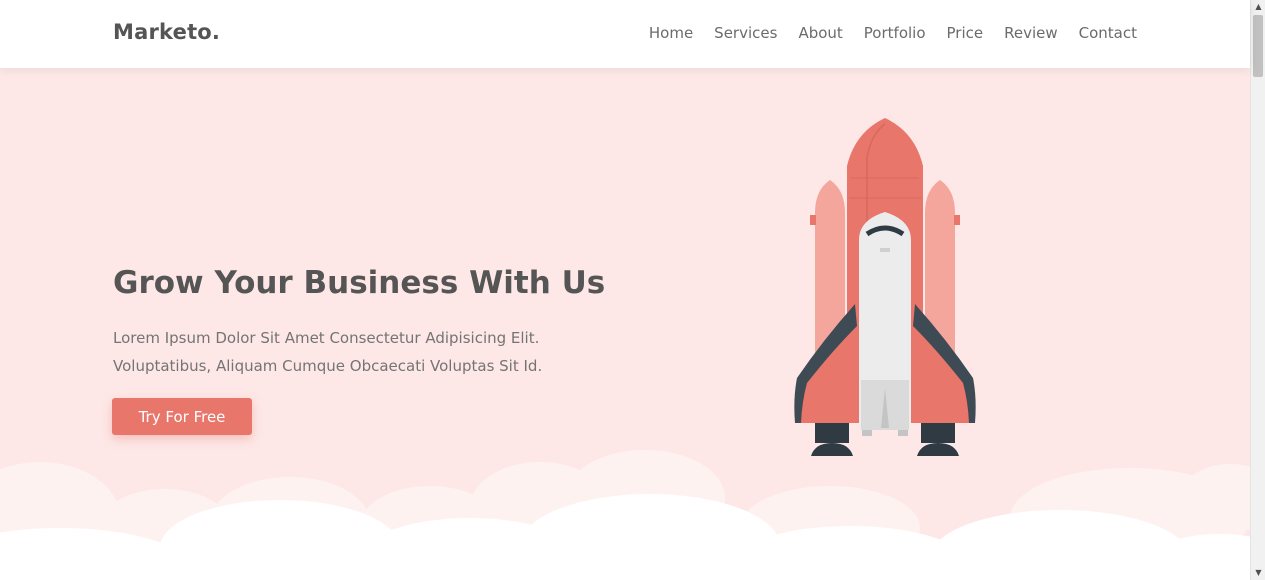 Image resolution: width=1265 pixels, height=580 pixels. I want to click on arrow-up-icon: ▲, so click(1258, 7).